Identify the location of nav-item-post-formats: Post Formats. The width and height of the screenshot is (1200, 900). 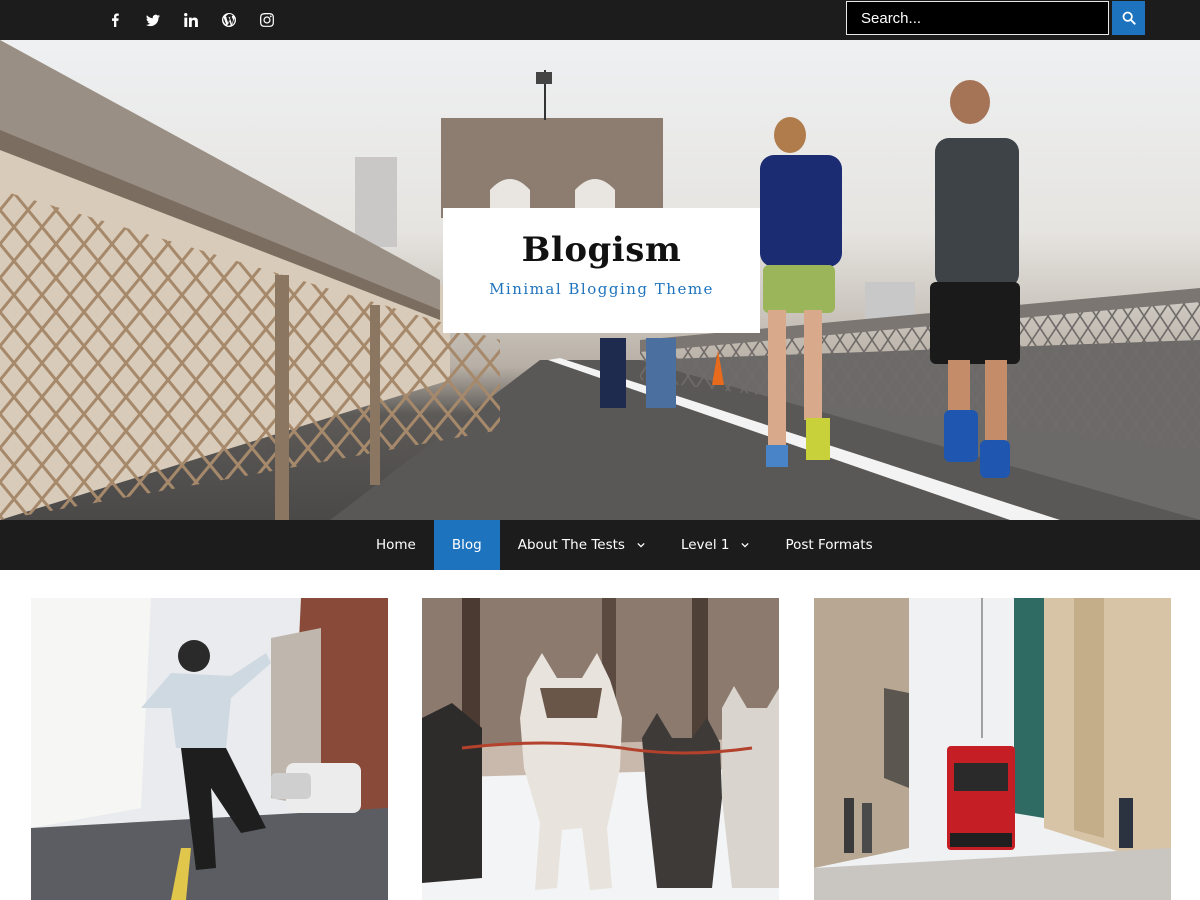
(828, 545).